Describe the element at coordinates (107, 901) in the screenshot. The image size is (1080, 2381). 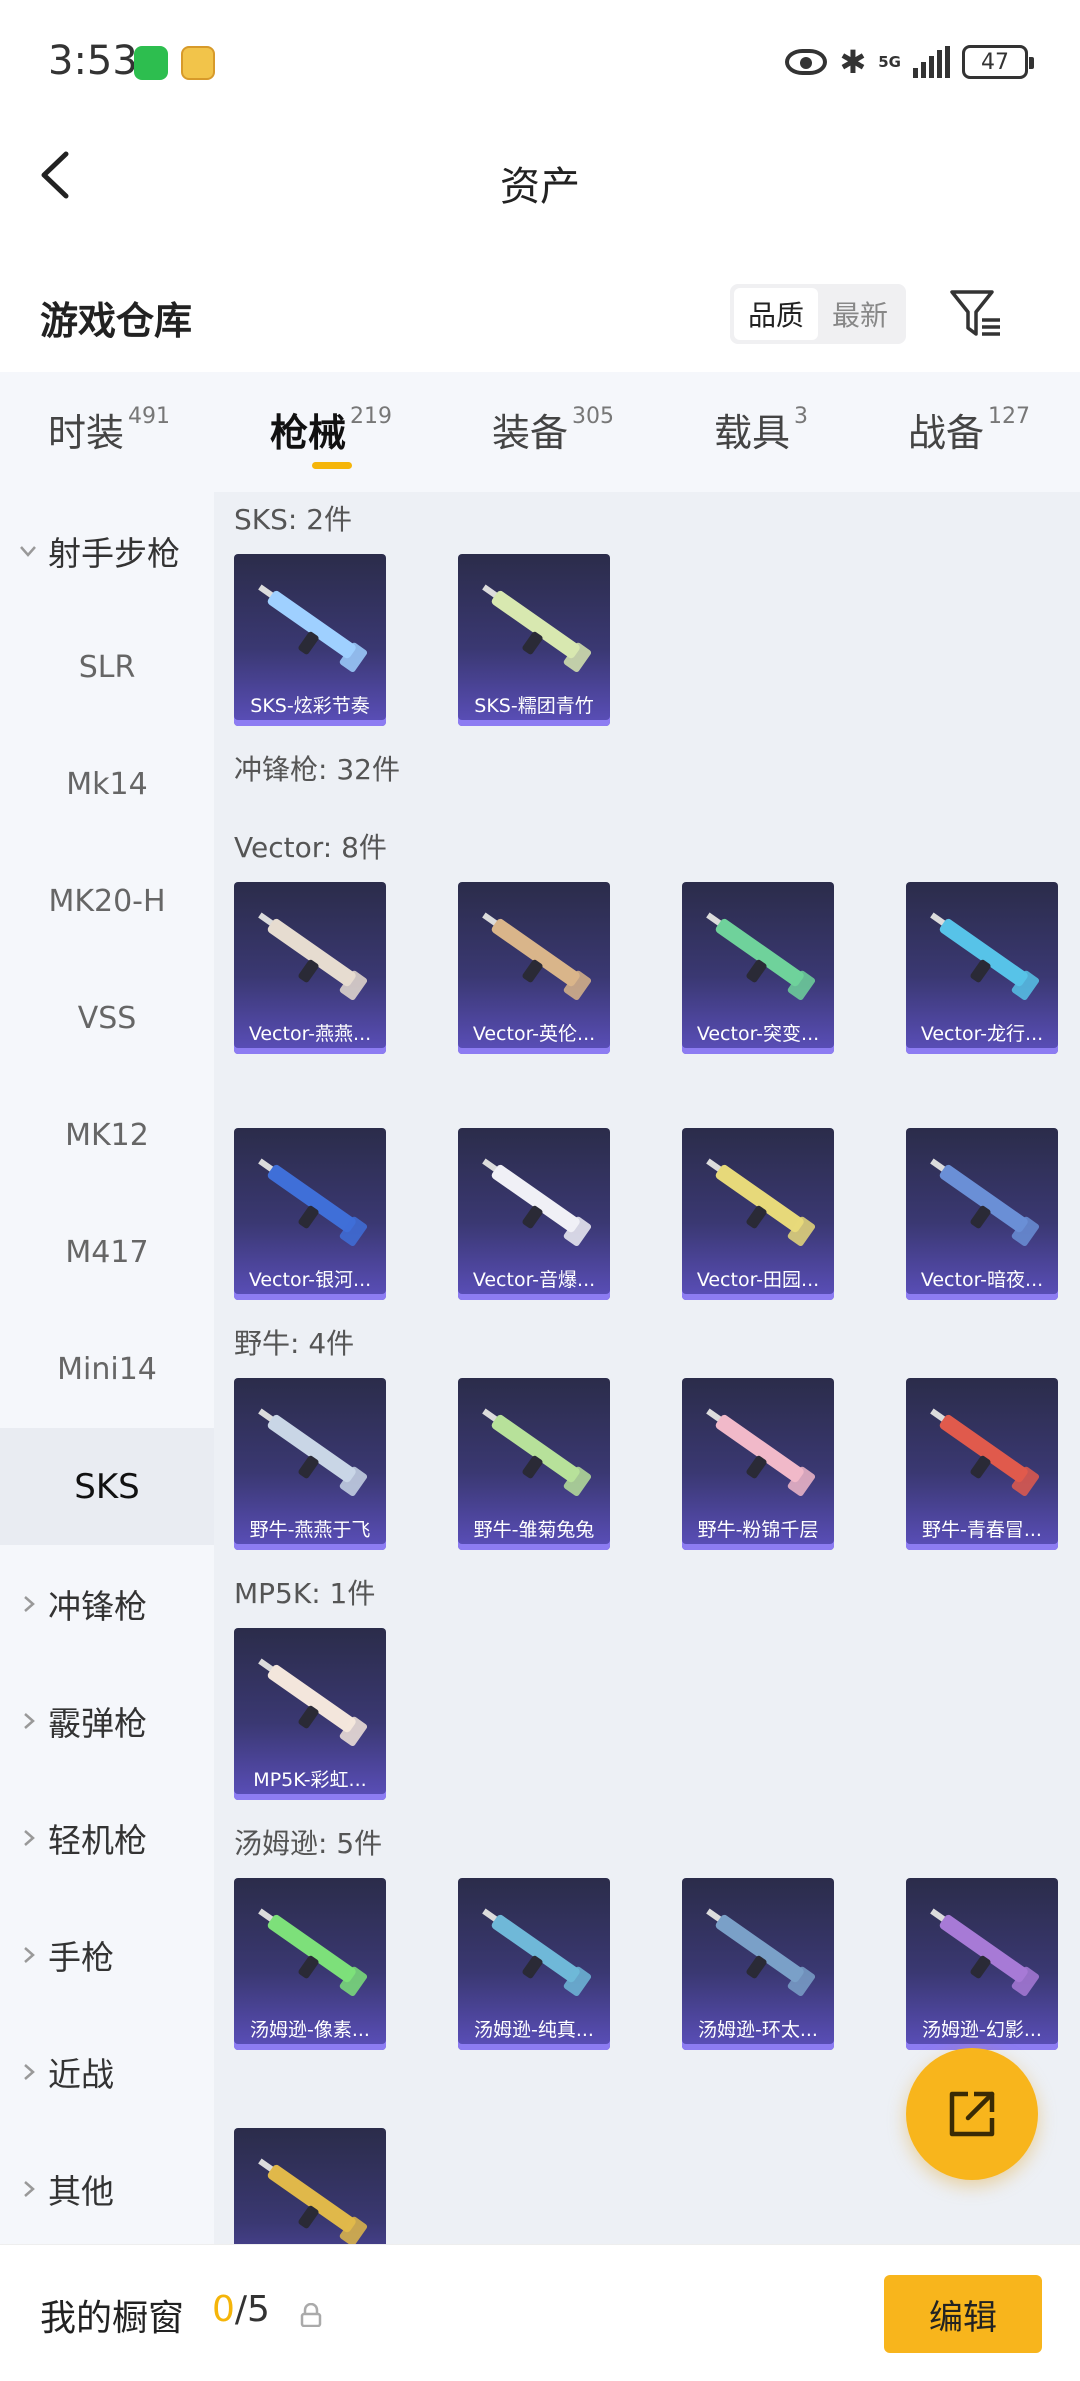
I see `sidebar-item-mk20h: MK20-H` at that location.